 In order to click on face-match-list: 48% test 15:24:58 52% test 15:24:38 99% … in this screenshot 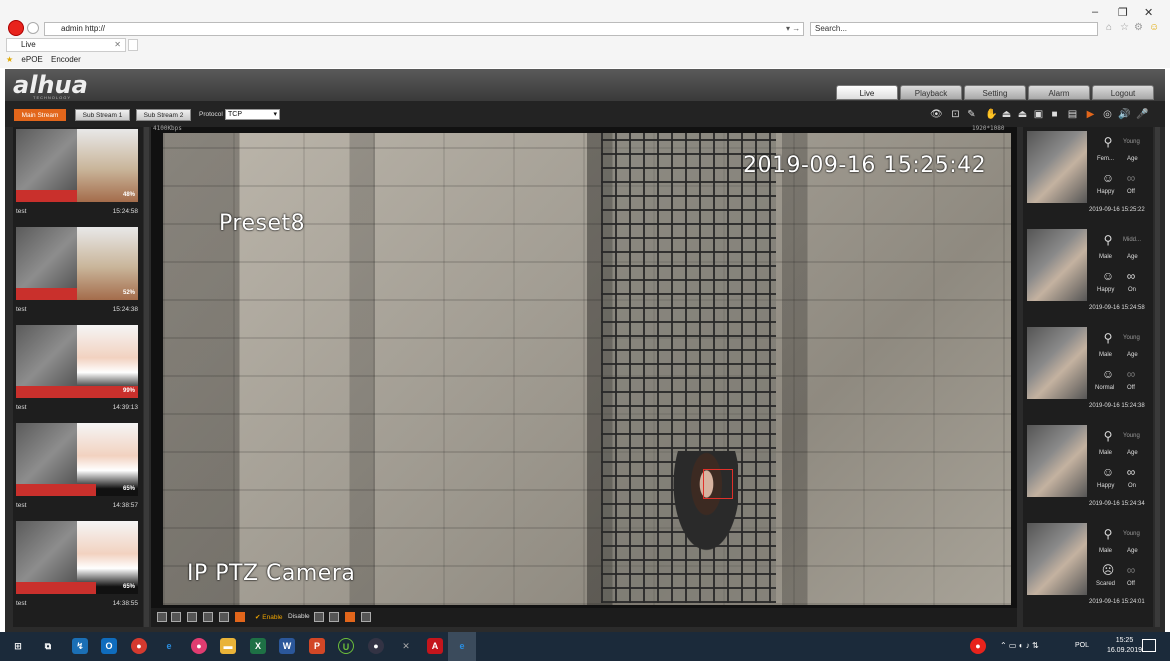, I will do `click(78, 377)`.